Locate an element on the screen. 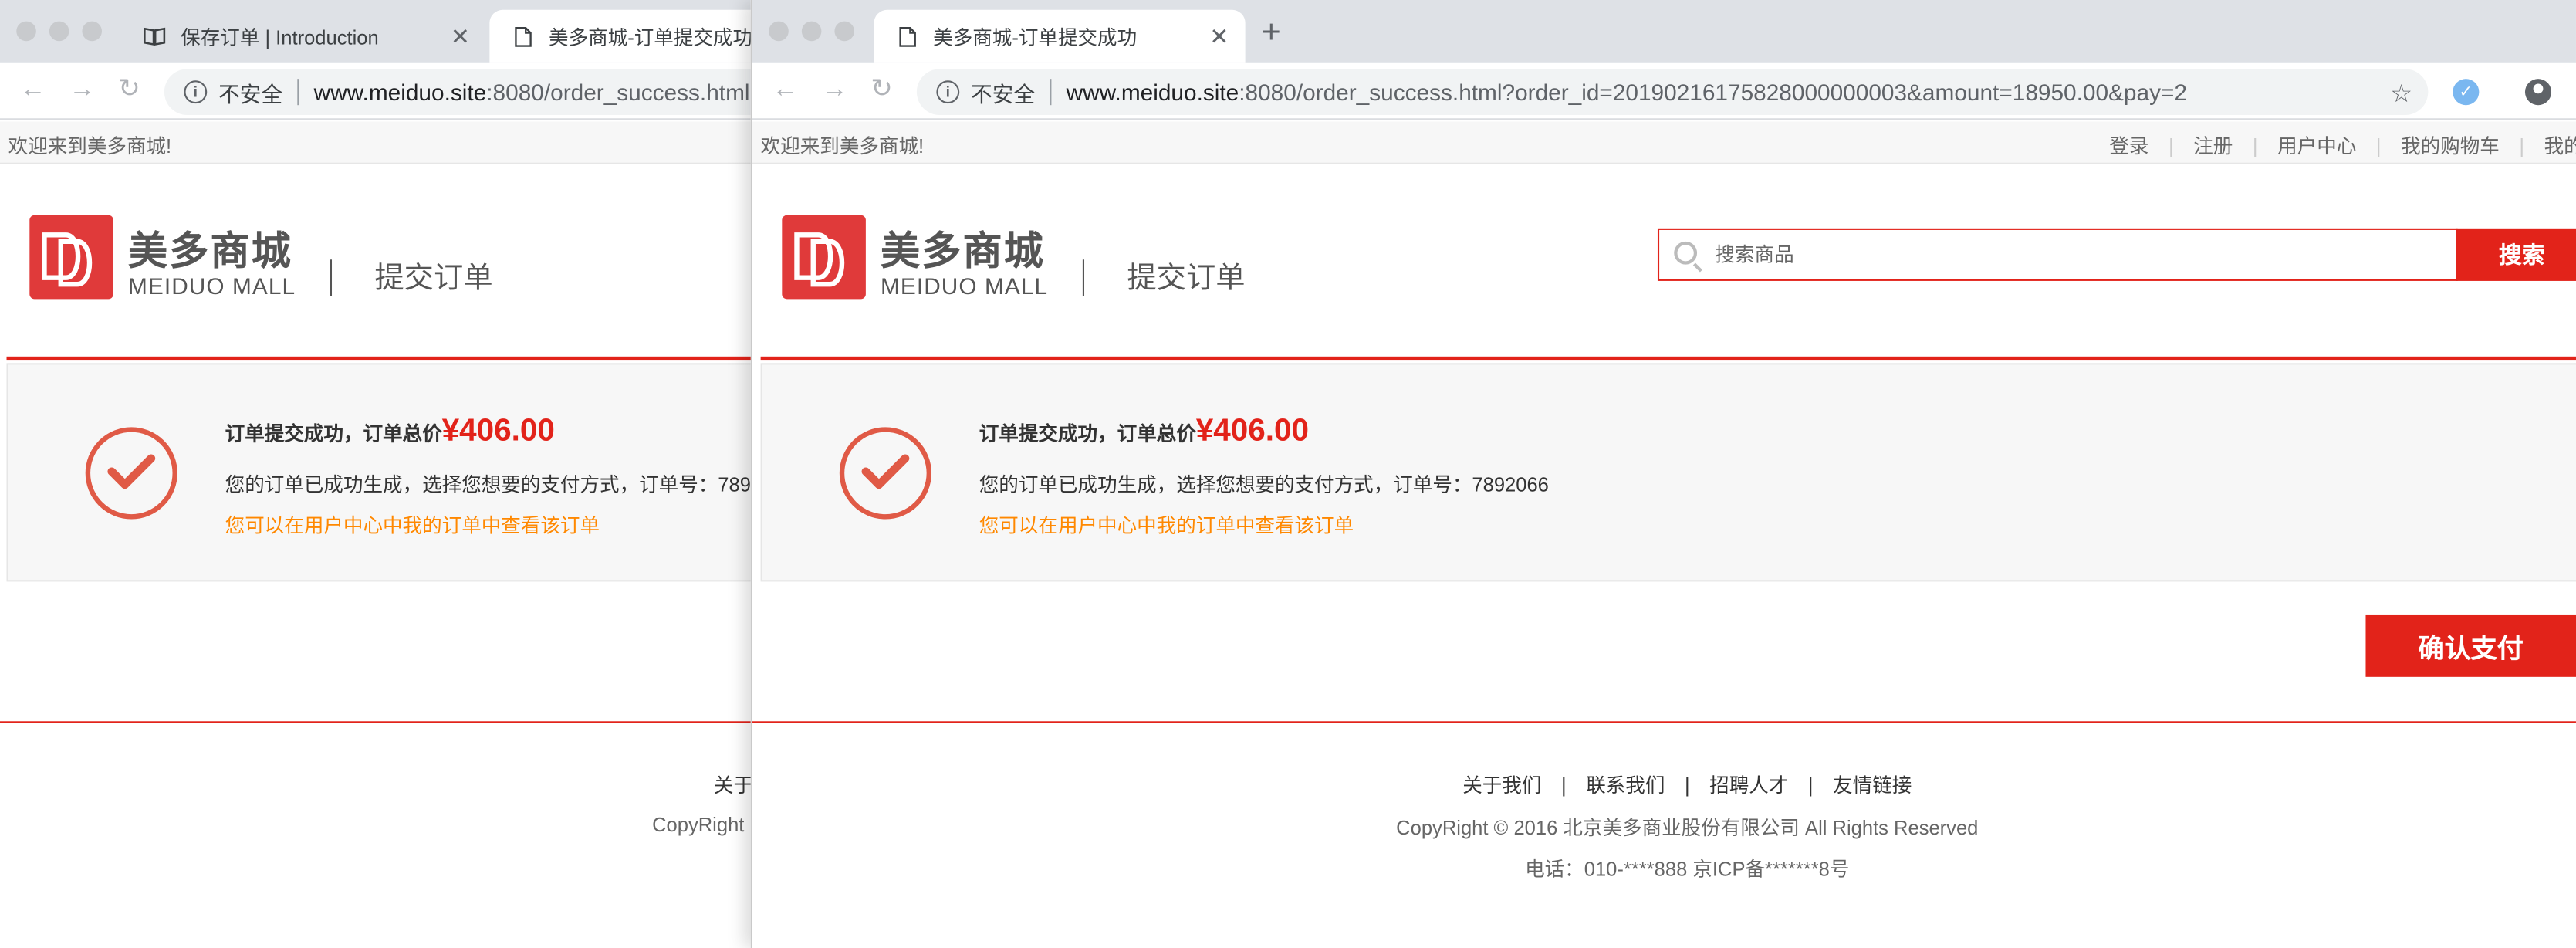 The image size is (2576, 948). confirm-pay-button: 确认支付 is located at coordinates (2470, 645).